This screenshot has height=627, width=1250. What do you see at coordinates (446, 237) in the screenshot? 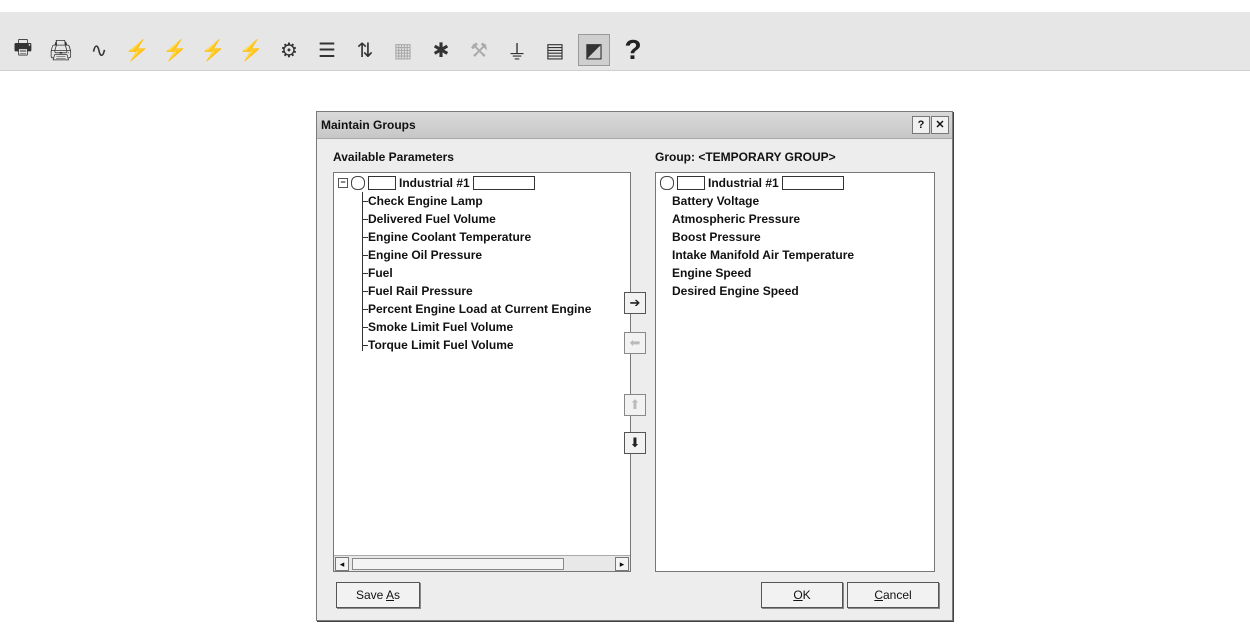
I see `list-item: Engine Coolant Temperature` at bounding box center [446, 237].